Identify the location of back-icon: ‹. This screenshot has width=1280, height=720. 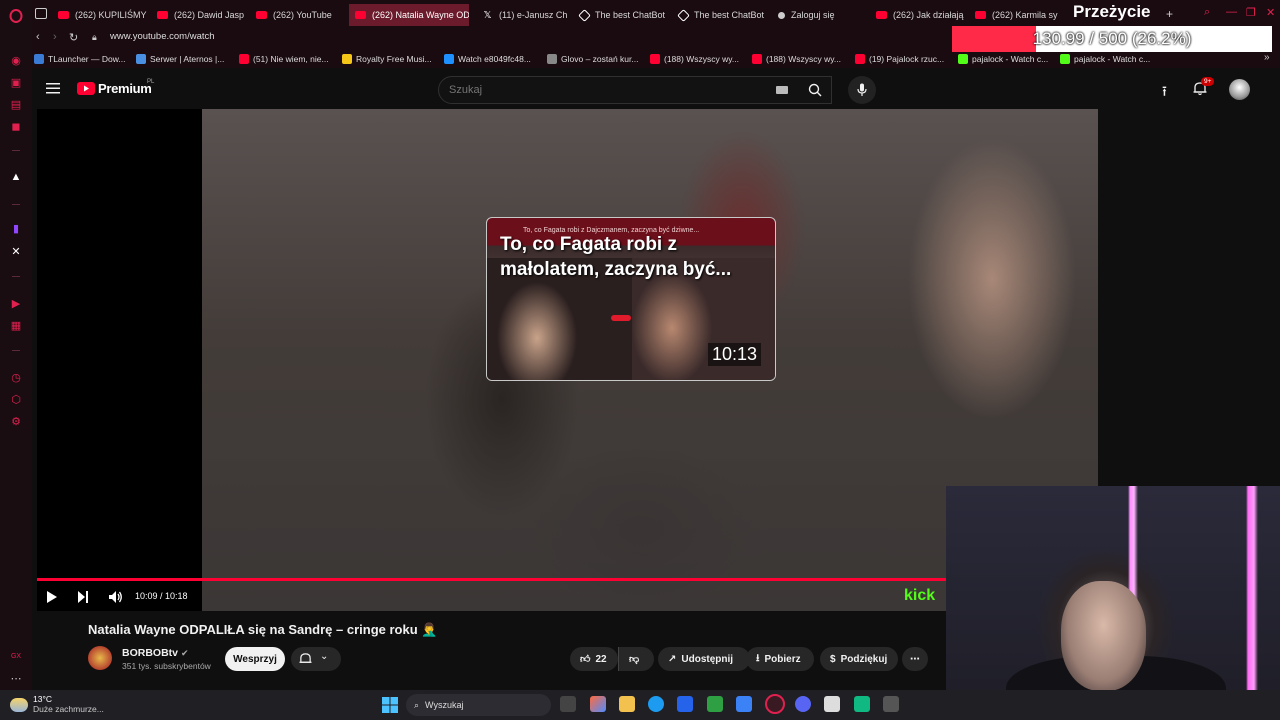
(38, 37).